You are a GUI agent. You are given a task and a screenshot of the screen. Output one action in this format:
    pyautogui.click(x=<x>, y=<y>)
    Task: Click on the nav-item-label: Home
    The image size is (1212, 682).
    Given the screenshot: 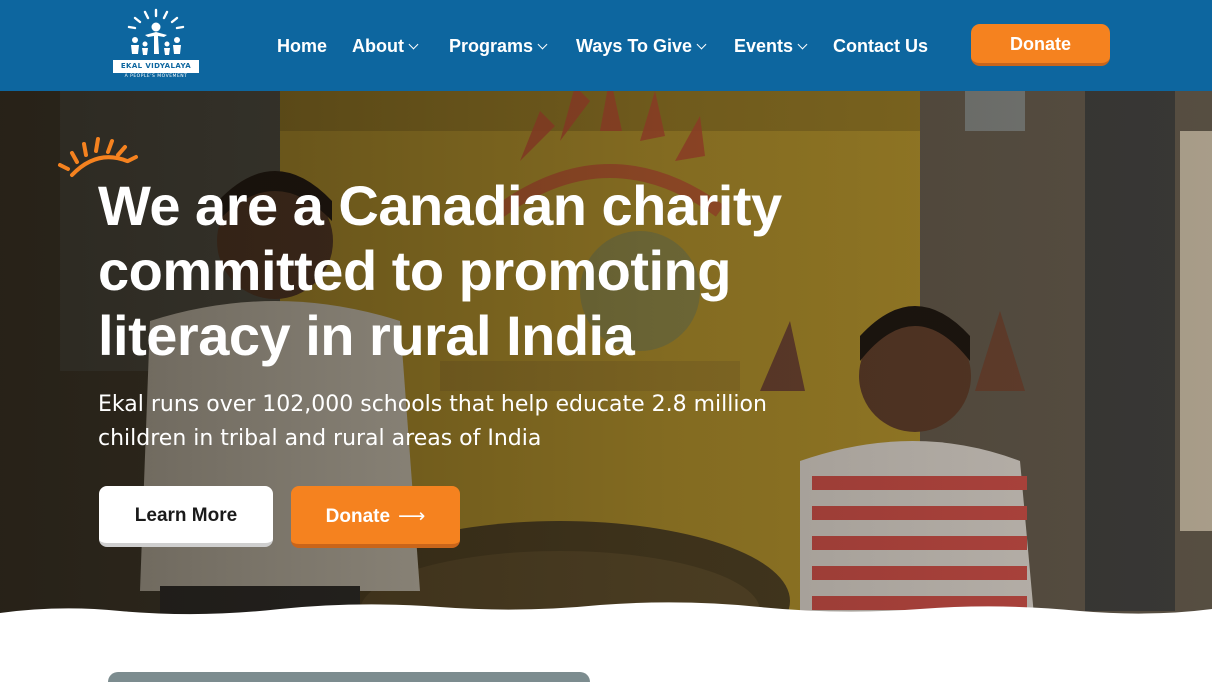 What is the action you would take?
    pyautogui.click(x=302, y=46)
    